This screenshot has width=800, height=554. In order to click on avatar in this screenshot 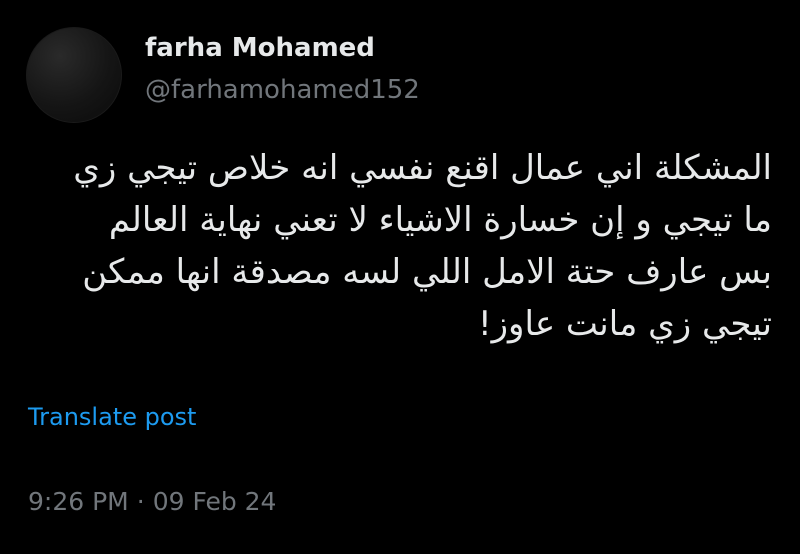, I will do `click(74, 75)`.